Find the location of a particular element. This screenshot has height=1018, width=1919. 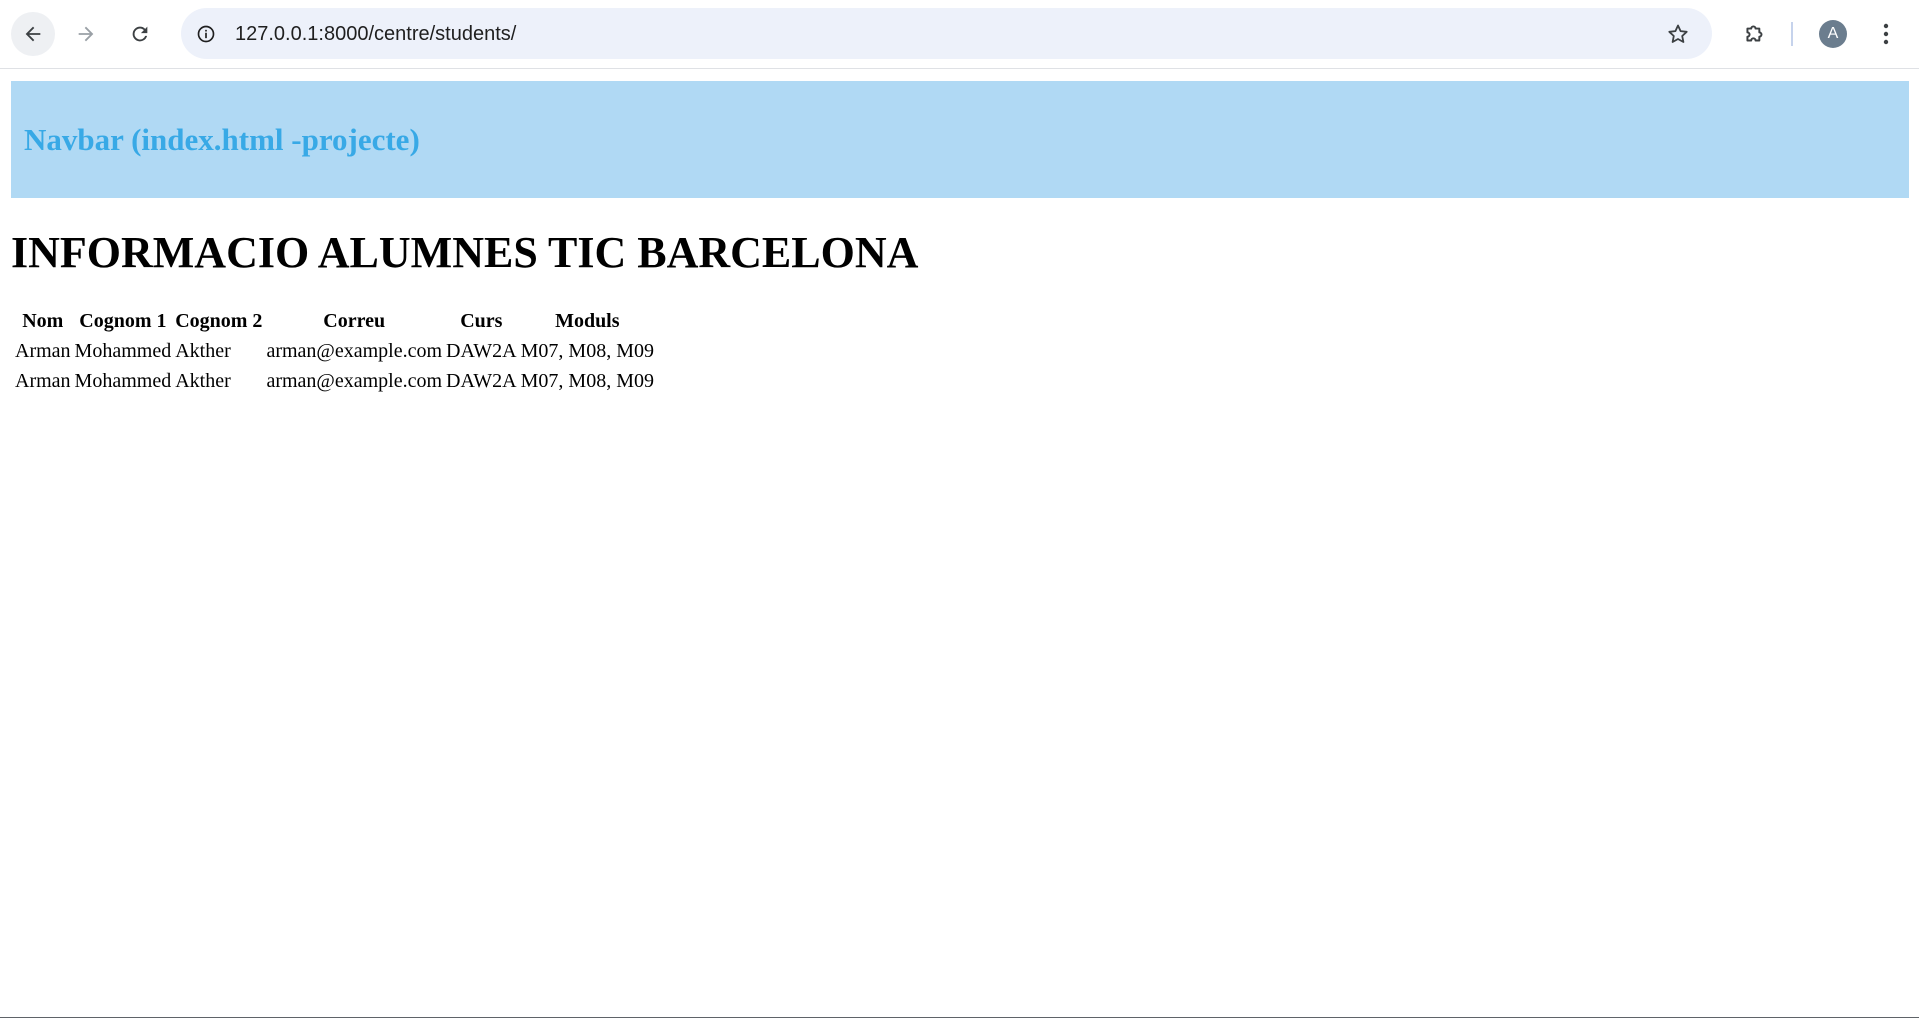

reload-icon is located at coordinates (140, 34).